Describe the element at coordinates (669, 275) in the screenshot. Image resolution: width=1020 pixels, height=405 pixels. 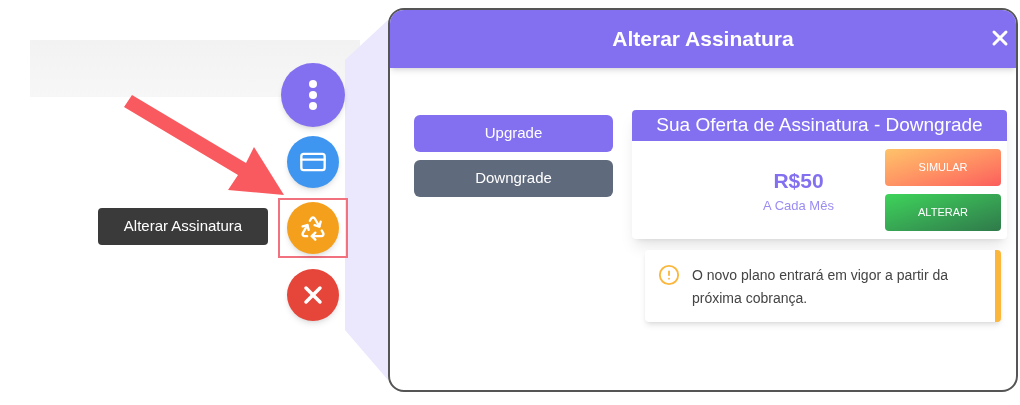
I see `warning-icon` at that location.